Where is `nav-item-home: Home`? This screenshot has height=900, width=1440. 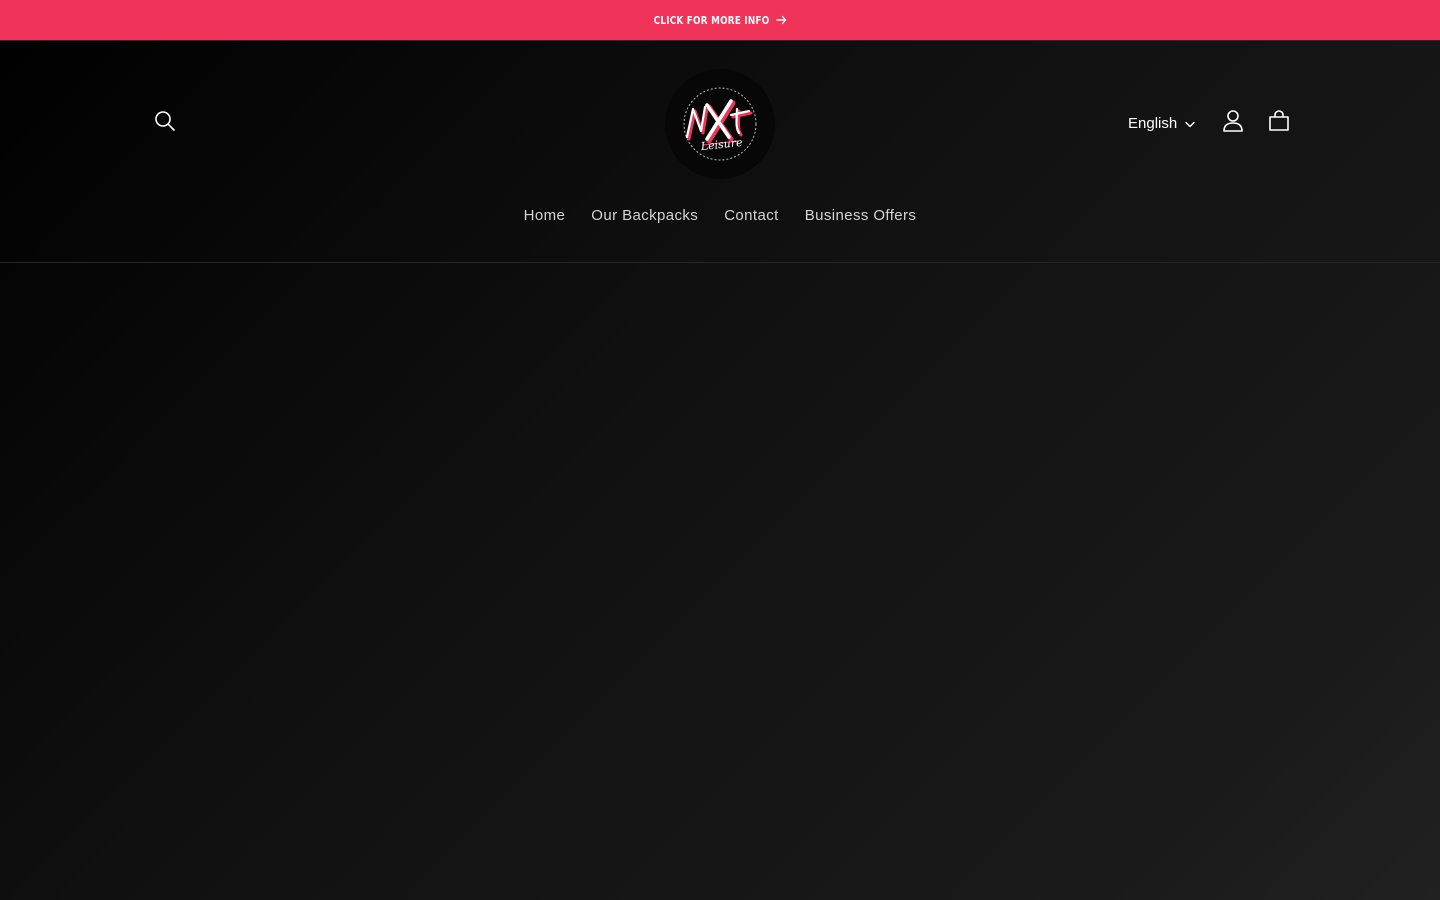
nav-item-home: Home is located at coordinates (545, 215).